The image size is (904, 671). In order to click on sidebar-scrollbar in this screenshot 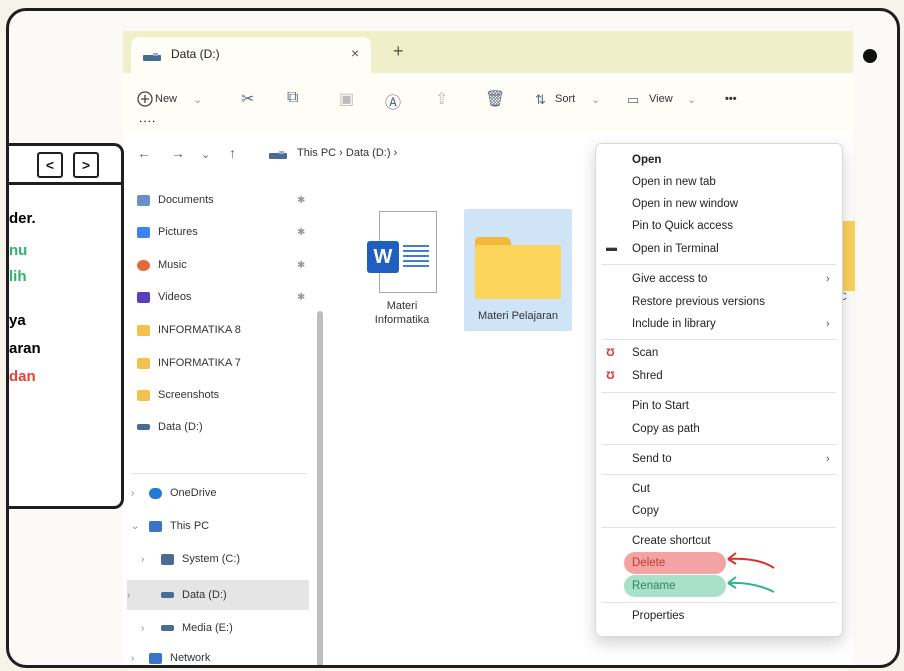, I will do `click(320, 488)`.